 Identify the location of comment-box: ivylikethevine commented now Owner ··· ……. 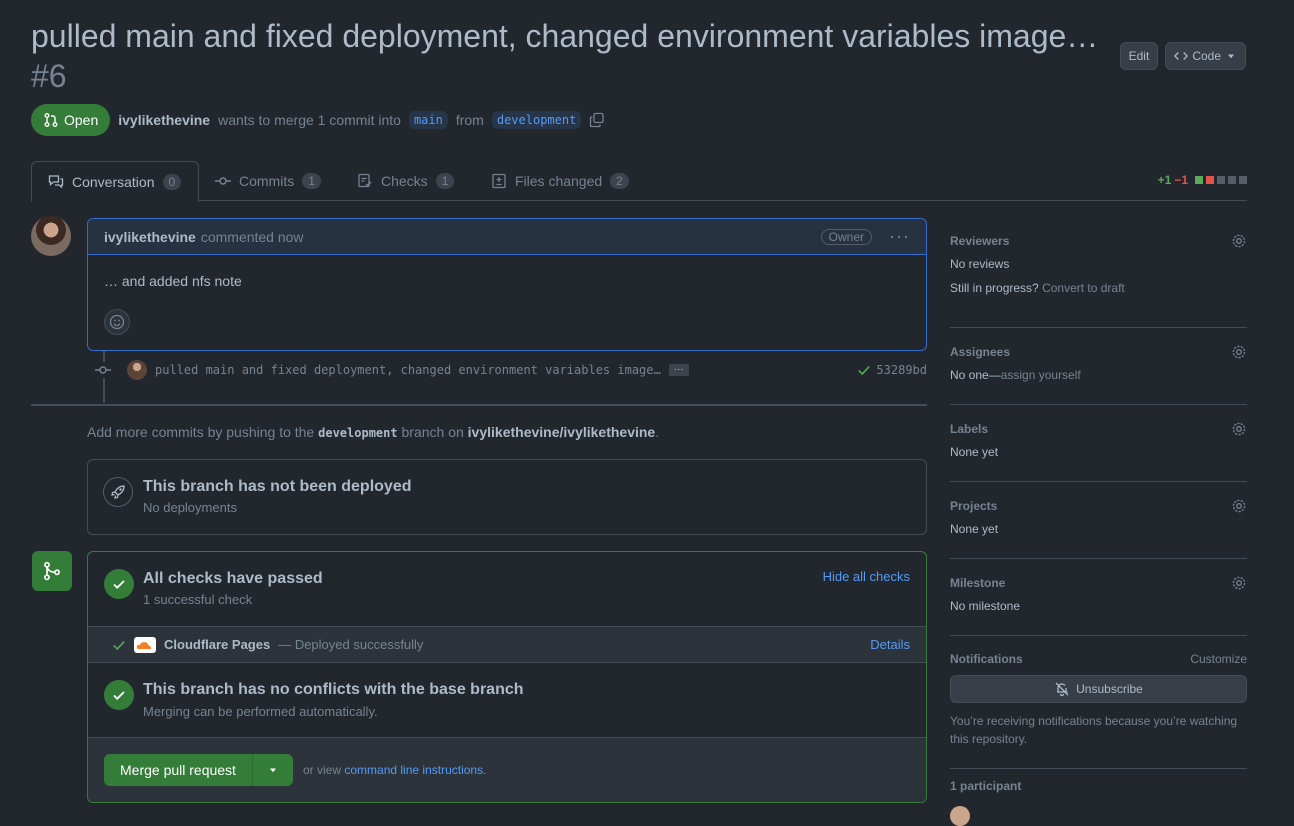
(507, 284).